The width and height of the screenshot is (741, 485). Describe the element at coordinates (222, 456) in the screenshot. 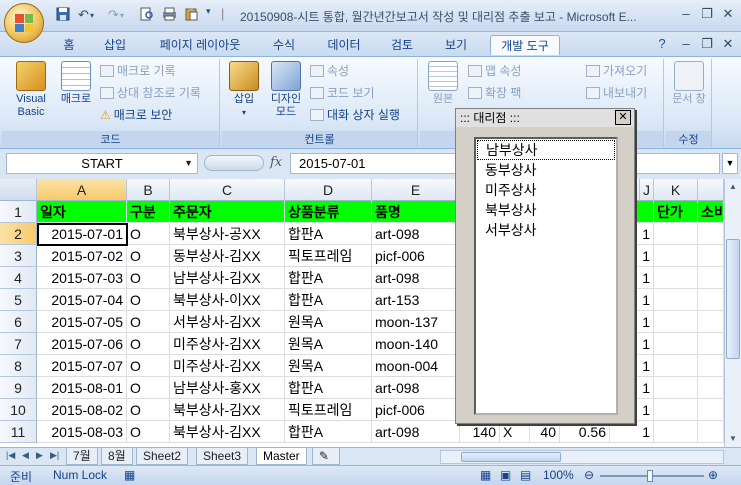

I see `sheet-tab-sheet3: Sheet3` at that location.